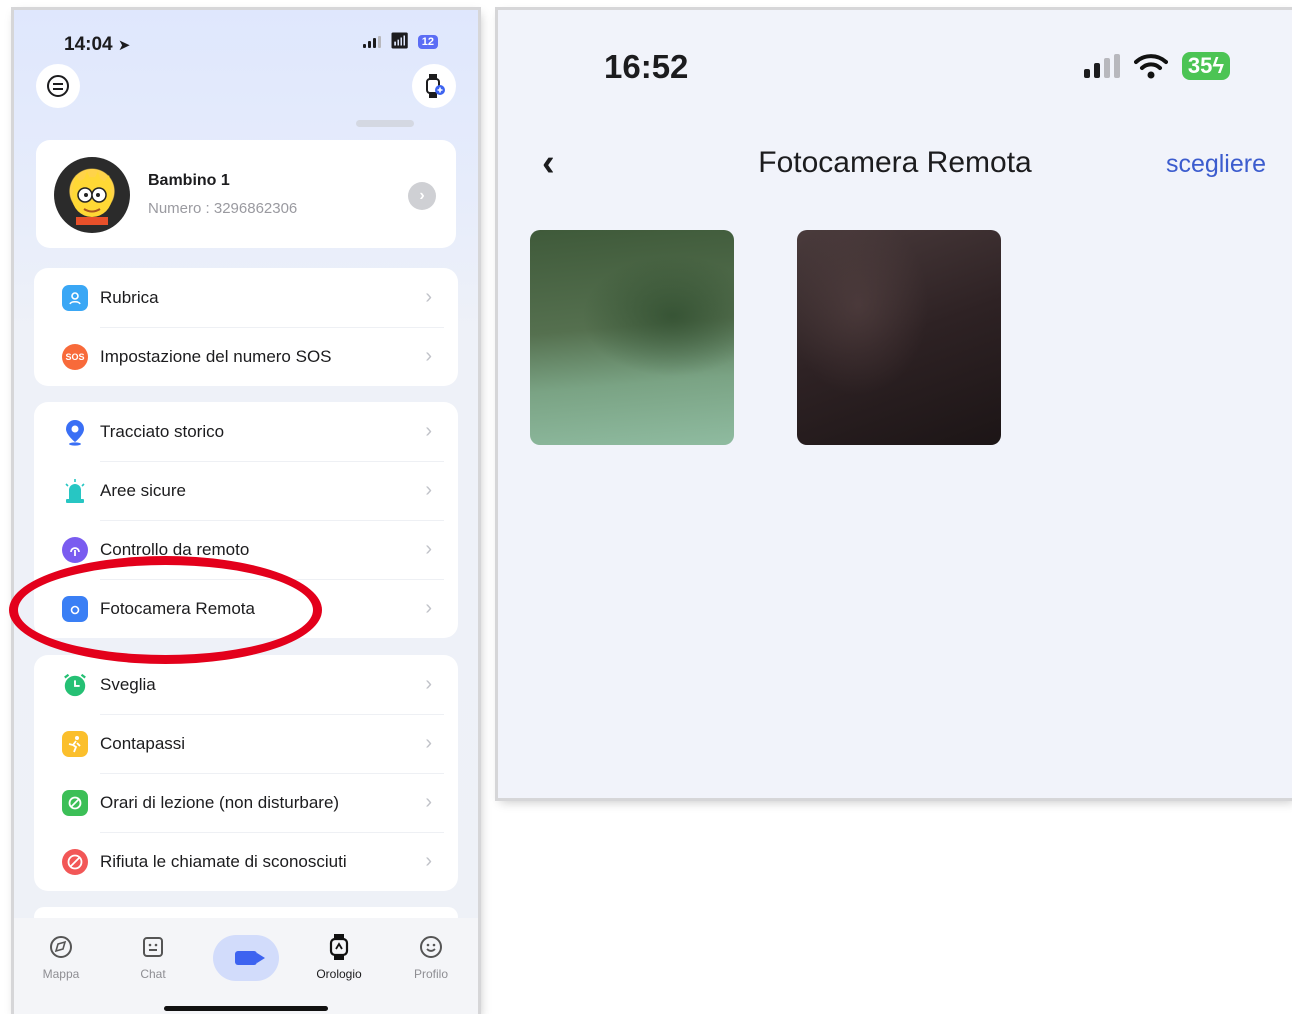  Describe the element at coordinates (75, 802) in the screenshot. I see `do-not-disturb-icon` at that location.